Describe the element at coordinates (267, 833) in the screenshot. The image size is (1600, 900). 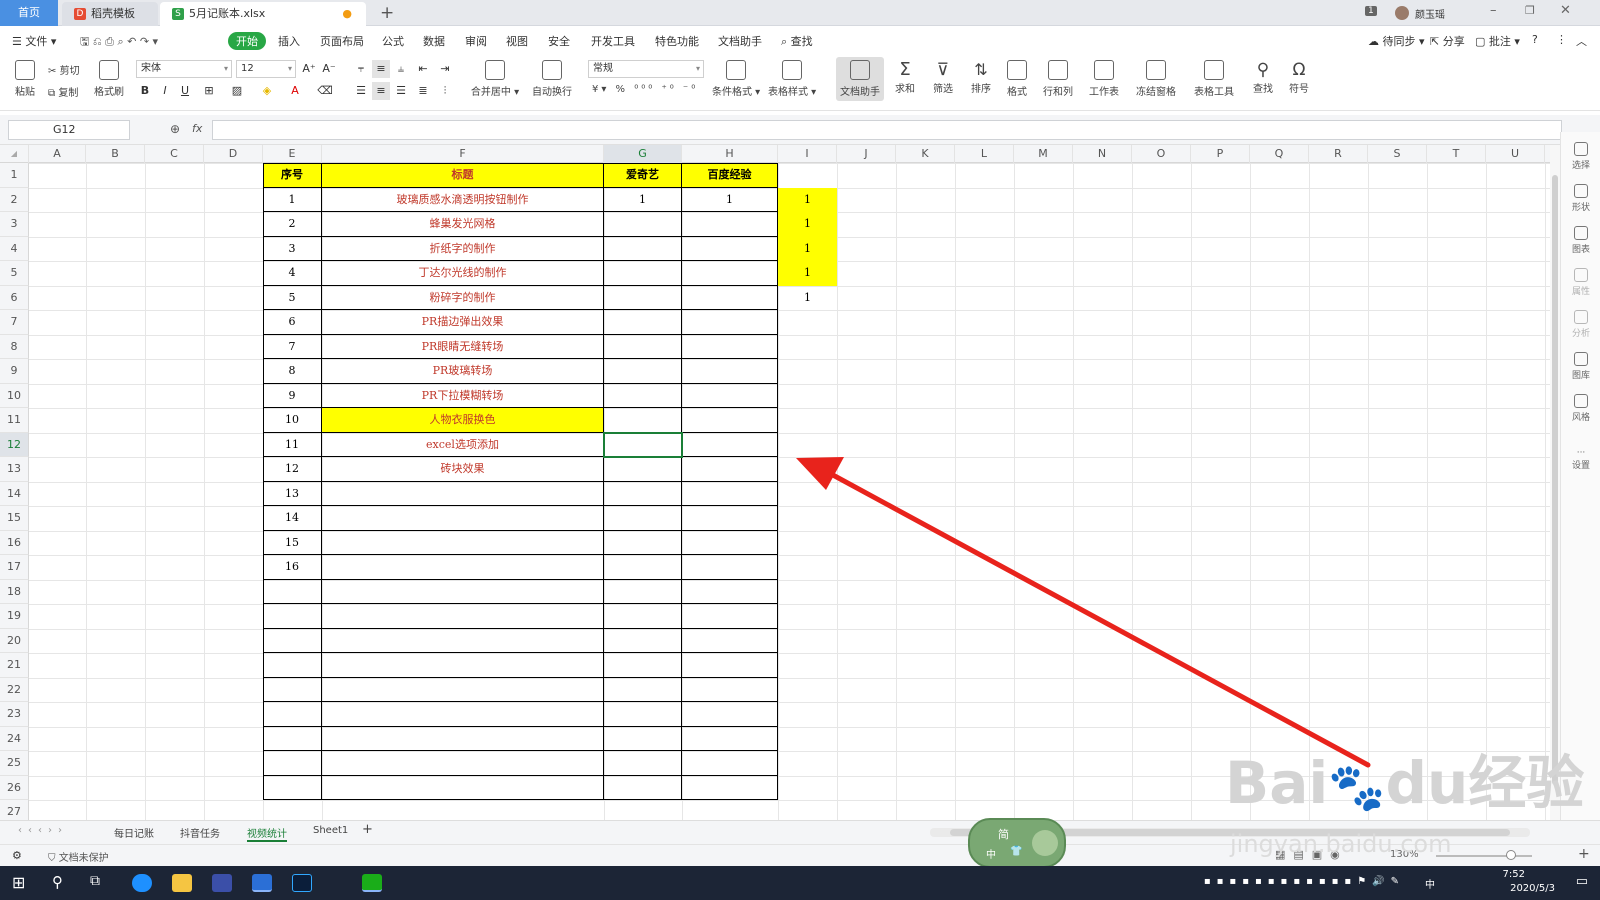
I see `sheet-tab-video: 视频统计` at that location.